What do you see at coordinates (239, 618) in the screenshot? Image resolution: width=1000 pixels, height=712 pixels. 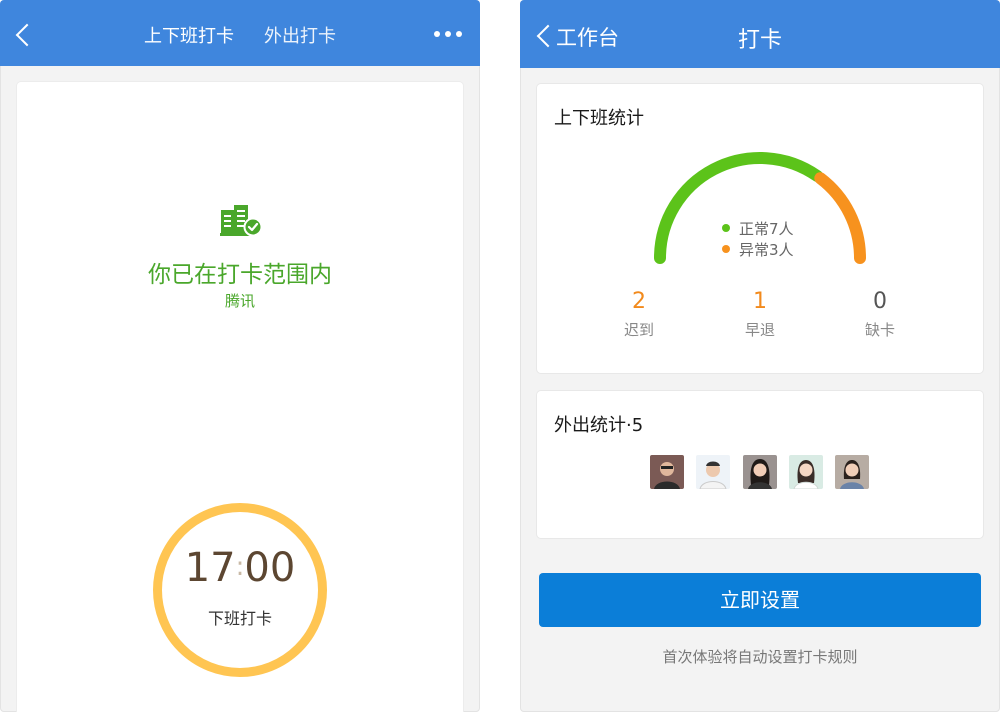 I see `clock-label: 下班打卡` at bounding box center [239, 618].